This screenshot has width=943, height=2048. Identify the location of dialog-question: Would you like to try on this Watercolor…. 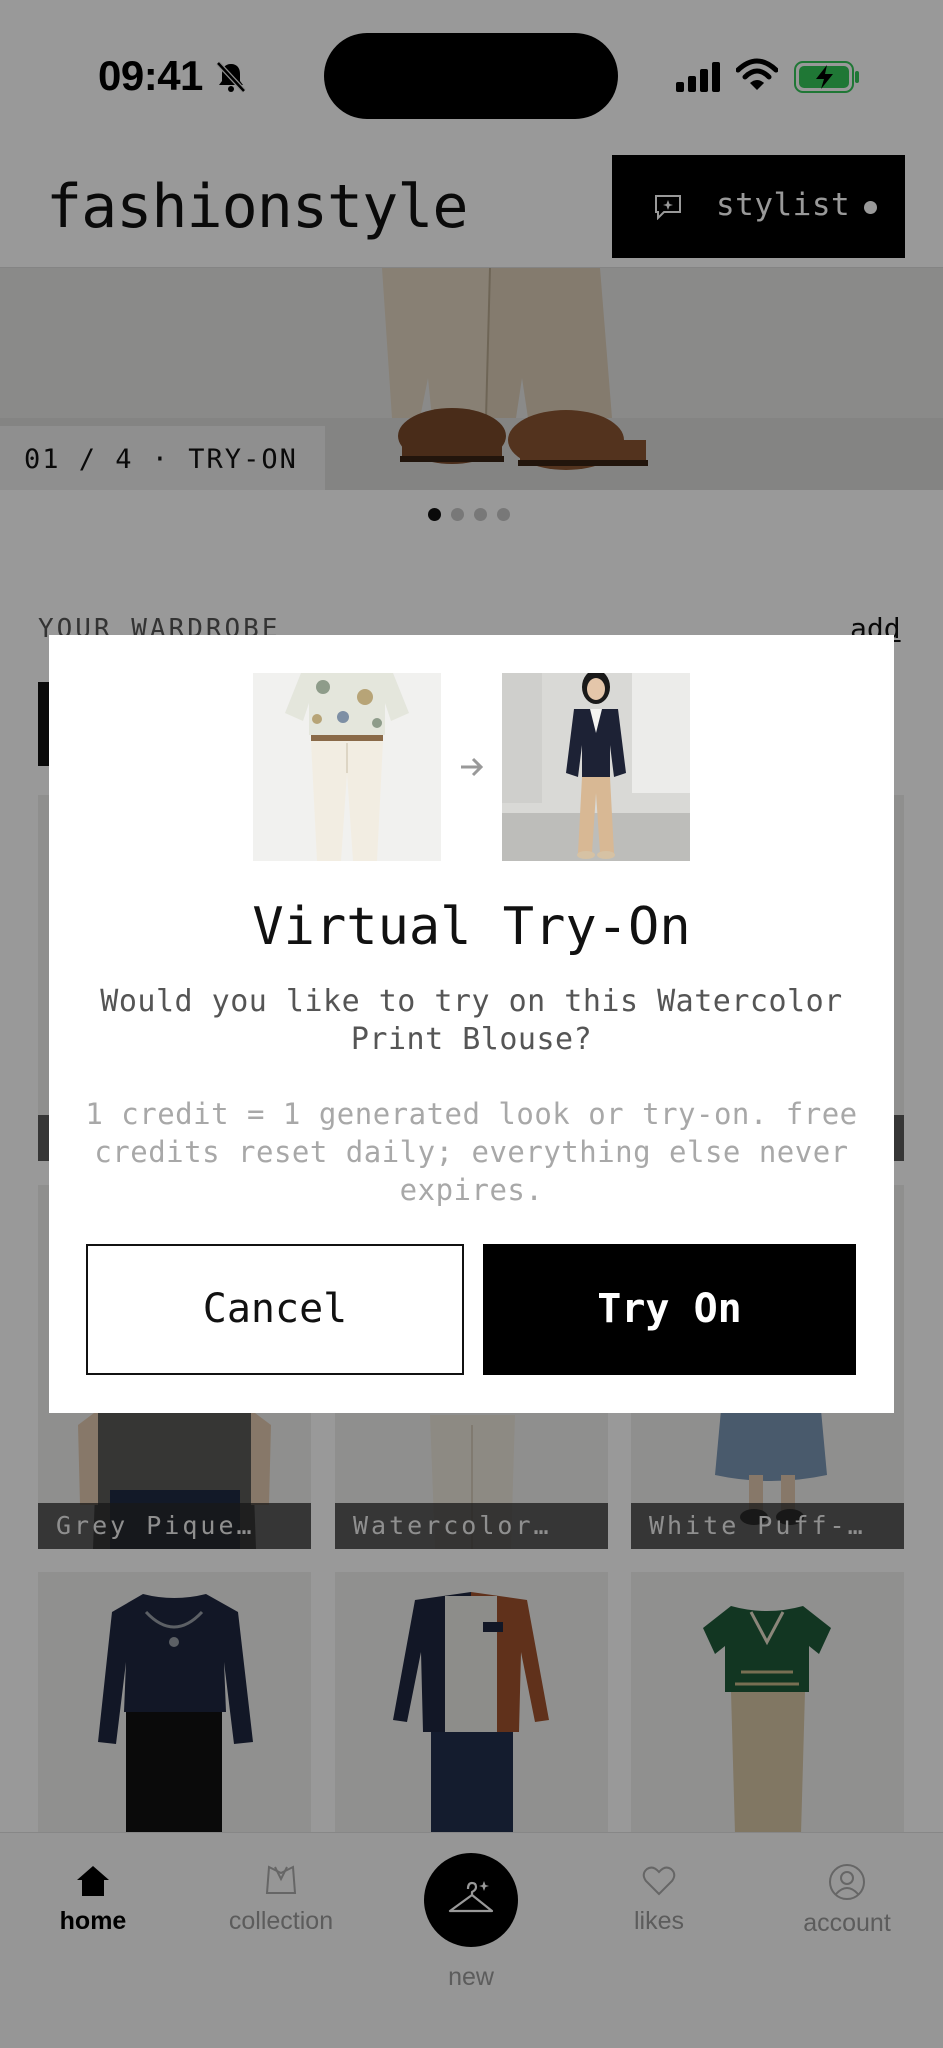
(471, 1020).